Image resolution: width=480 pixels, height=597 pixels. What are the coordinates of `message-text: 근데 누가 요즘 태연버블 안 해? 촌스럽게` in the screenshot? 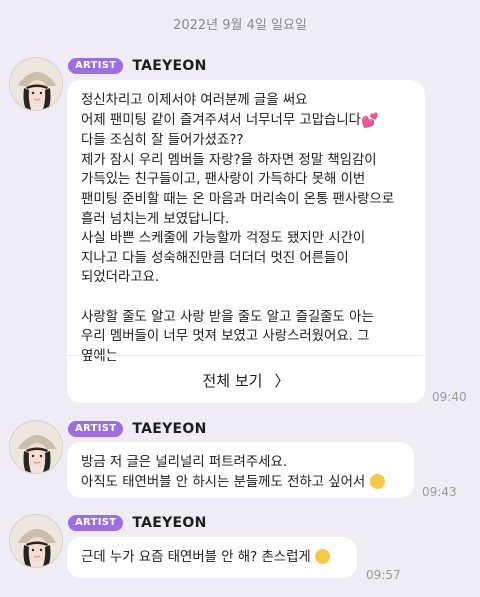 It's located at (206, 558).